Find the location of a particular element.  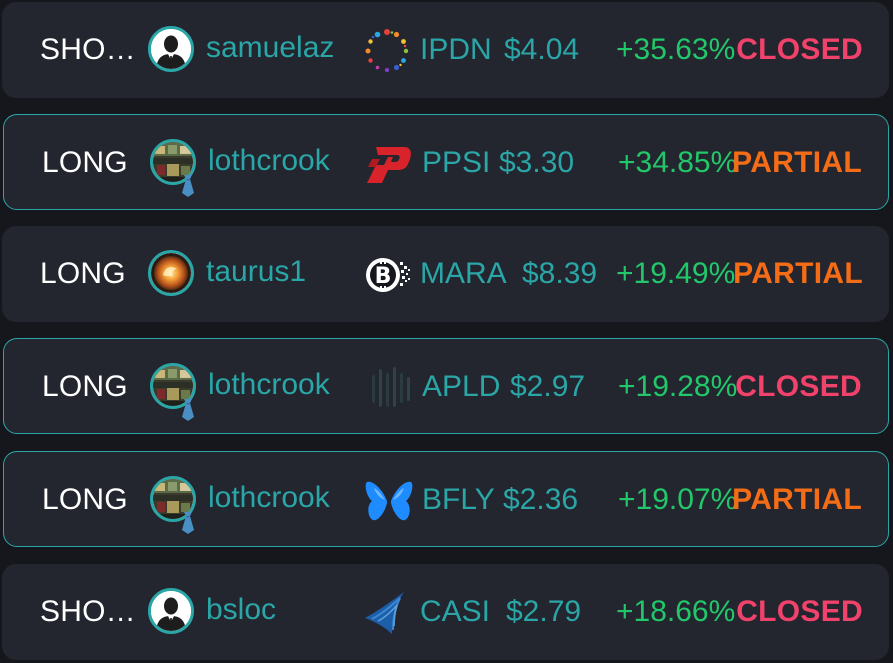

dotted-ring-logo-icon is located at coordinates (387, 51).